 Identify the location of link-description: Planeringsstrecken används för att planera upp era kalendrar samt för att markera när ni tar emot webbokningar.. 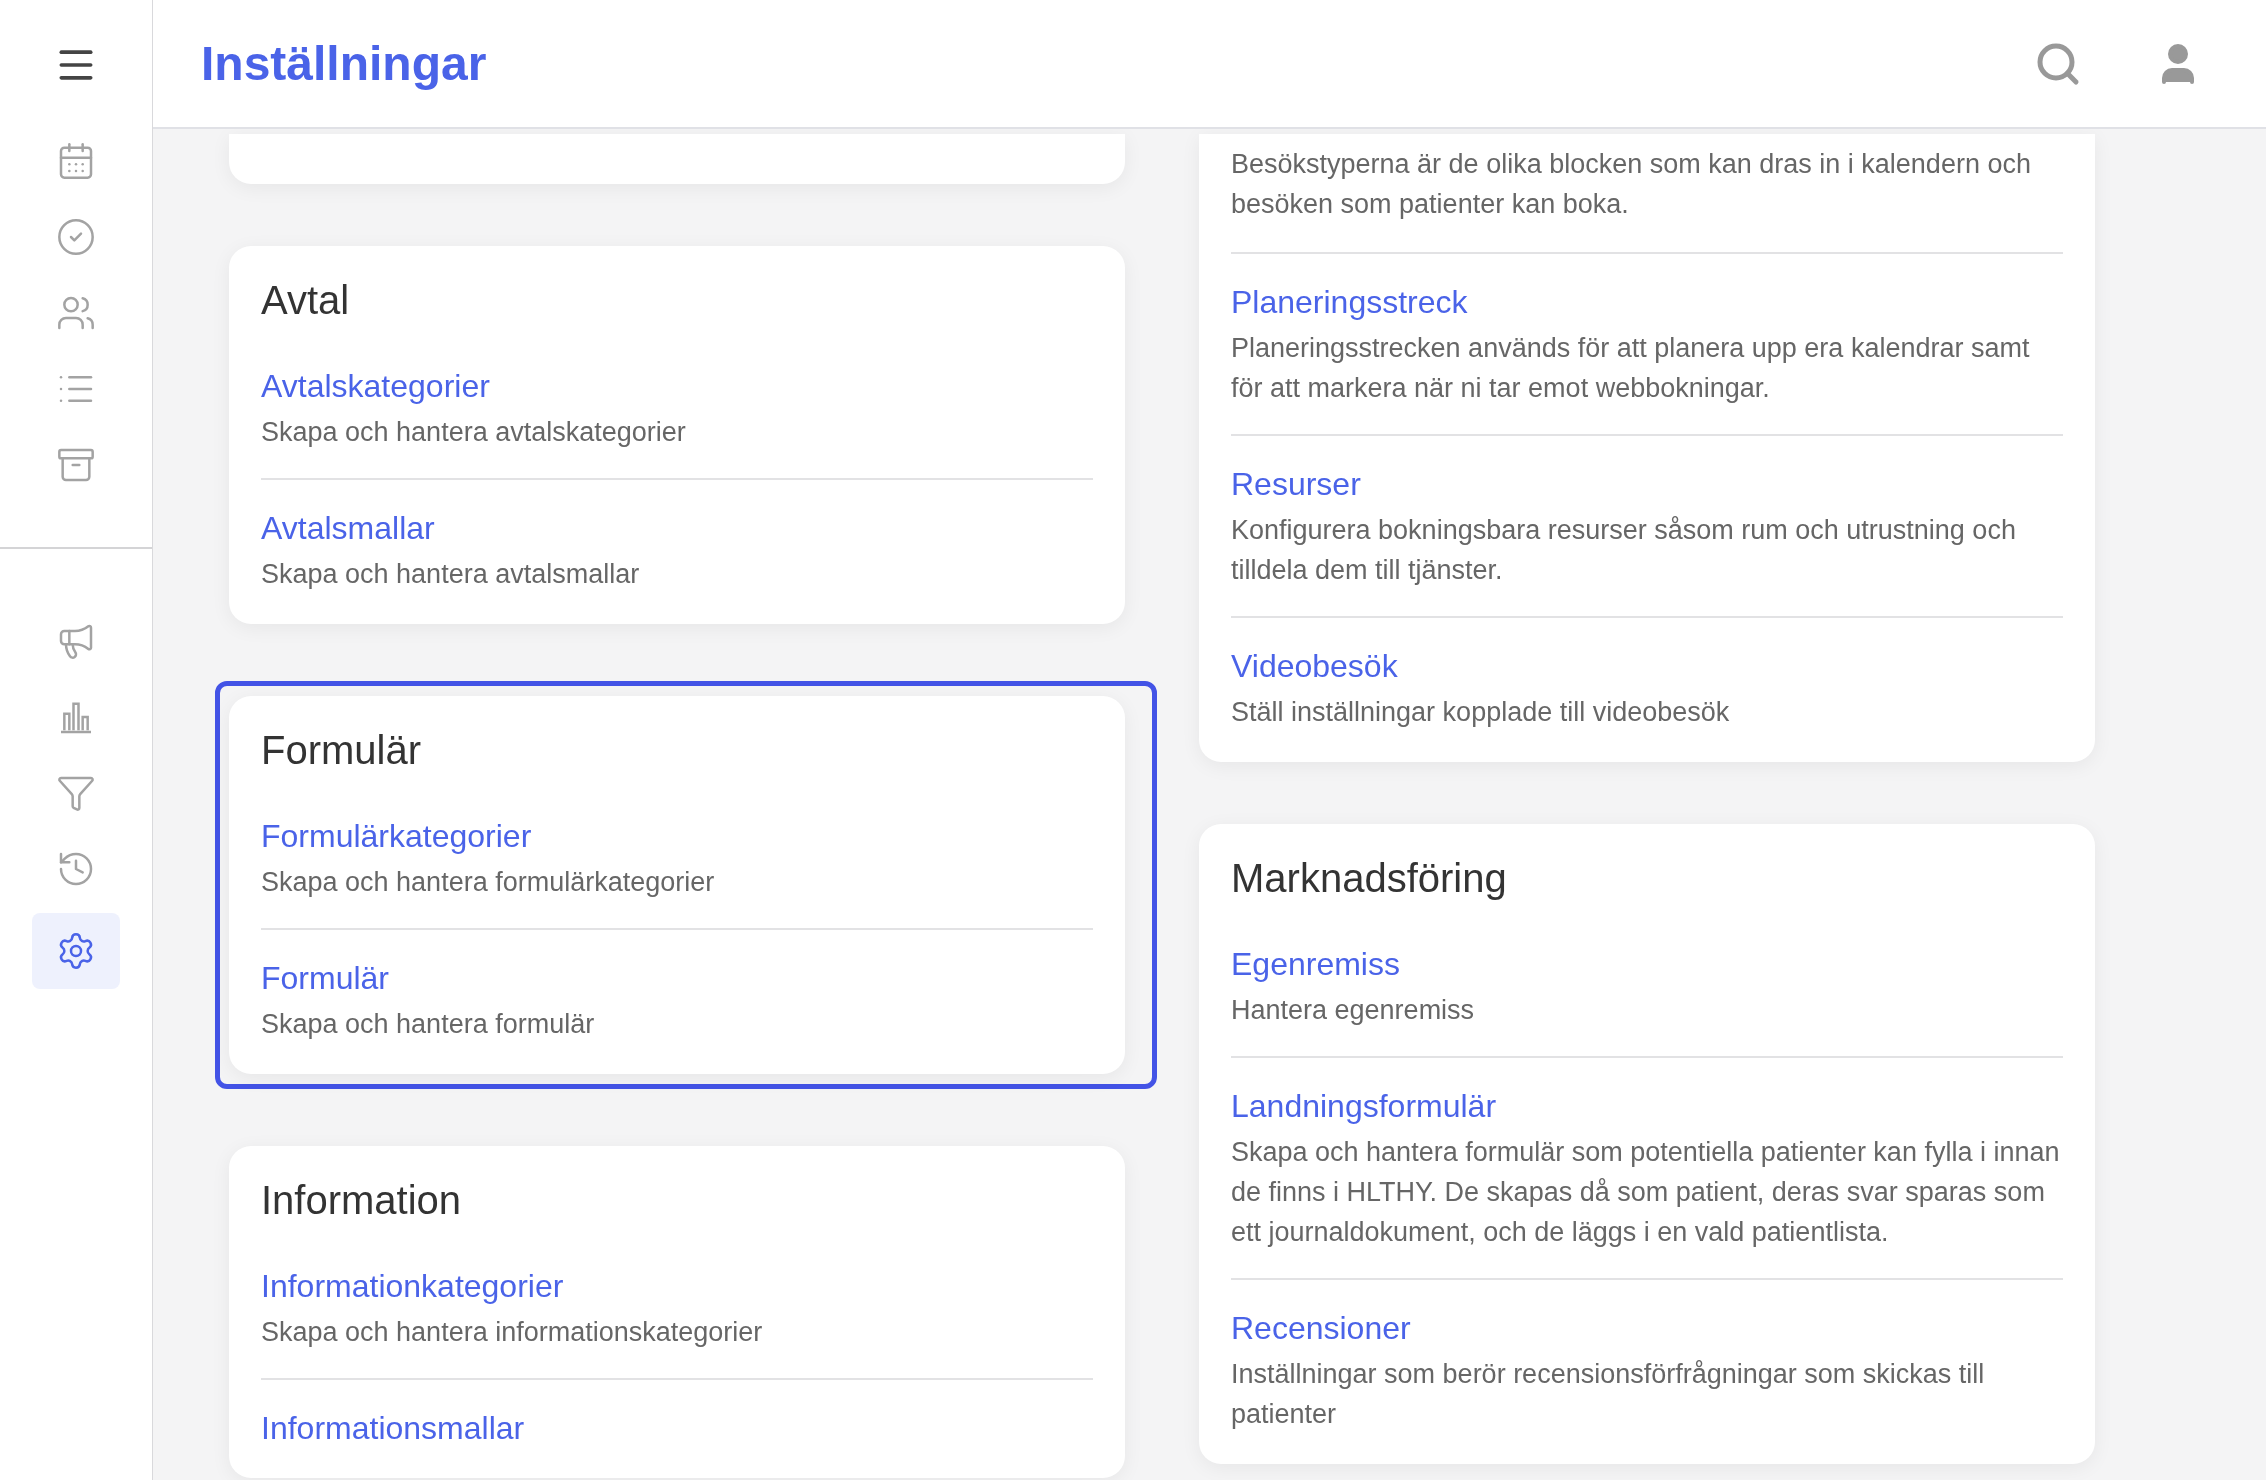
(1631, 368).